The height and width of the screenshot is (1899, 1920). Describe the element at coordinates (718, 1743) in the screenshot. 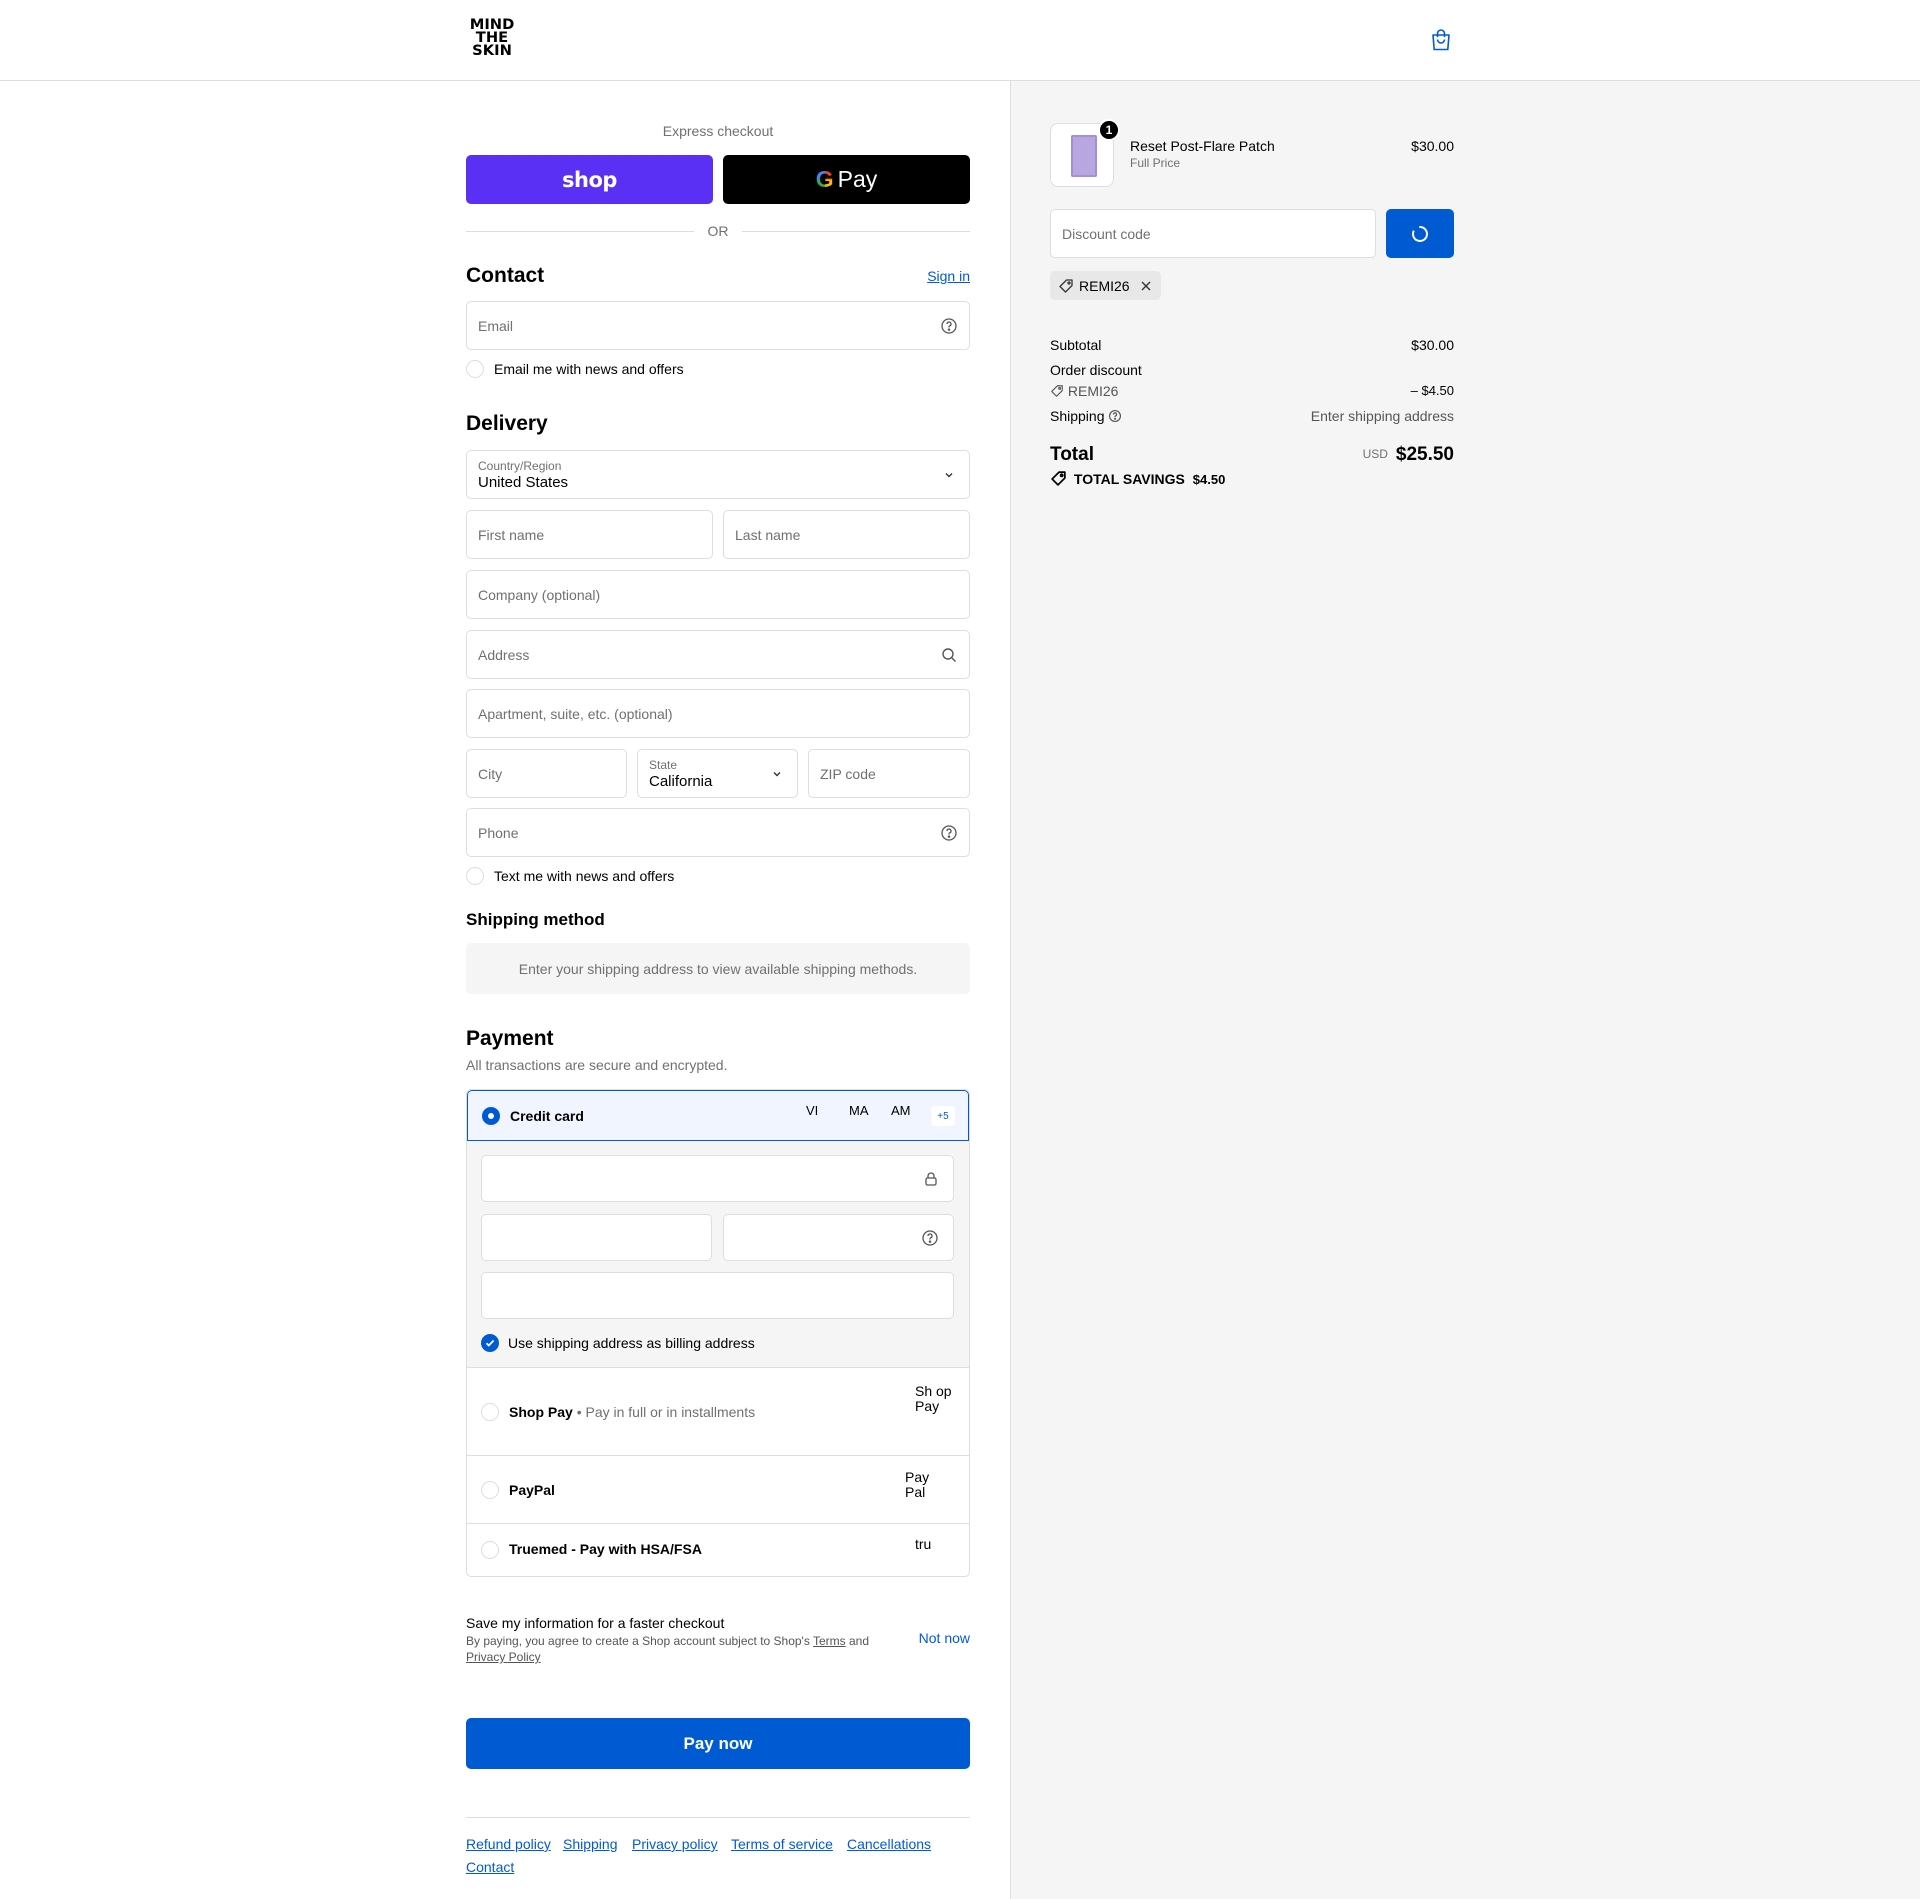

I see `pay-now-button: Pay now` at that location.